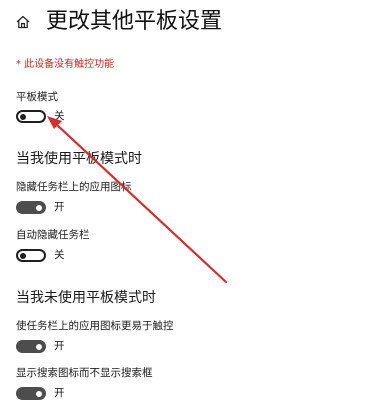  What do you see at coordinates (31, 393) in the screenshot?
I see `search-icon-instead-toggle` at bounding box center [31, 393].